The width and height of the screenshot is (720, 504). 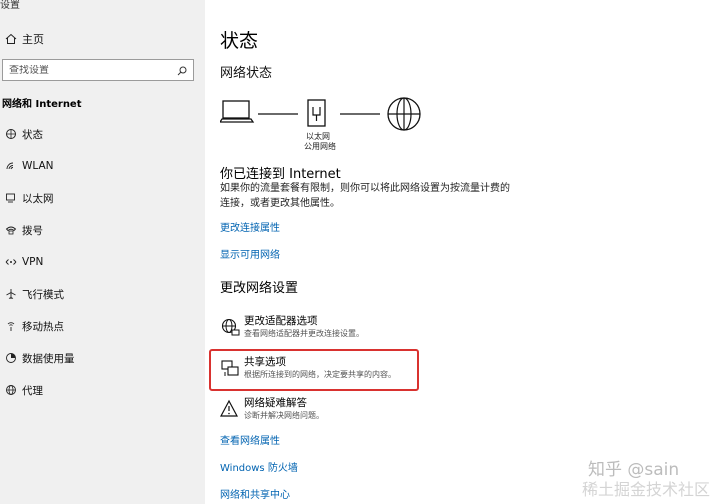 What do you see at coordinates (646, 489) in the screenshot?
I see `watermark-secondary: 稀土掘金技术社区` at bounding box center [646, 489].